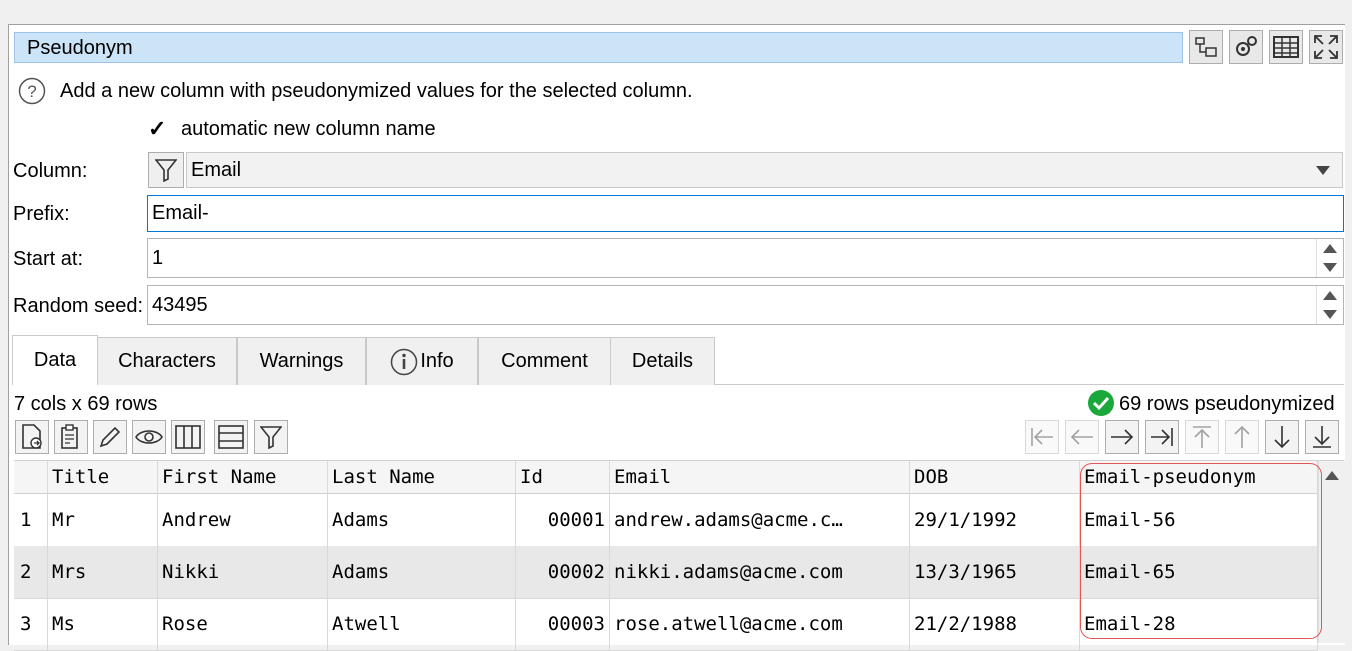 The height and width of the screenshot is (651, 1352). What do you see at coordinates (1042, 437) in the screenshot?
I see `first-column-button` at bounding box center [1042, 437].